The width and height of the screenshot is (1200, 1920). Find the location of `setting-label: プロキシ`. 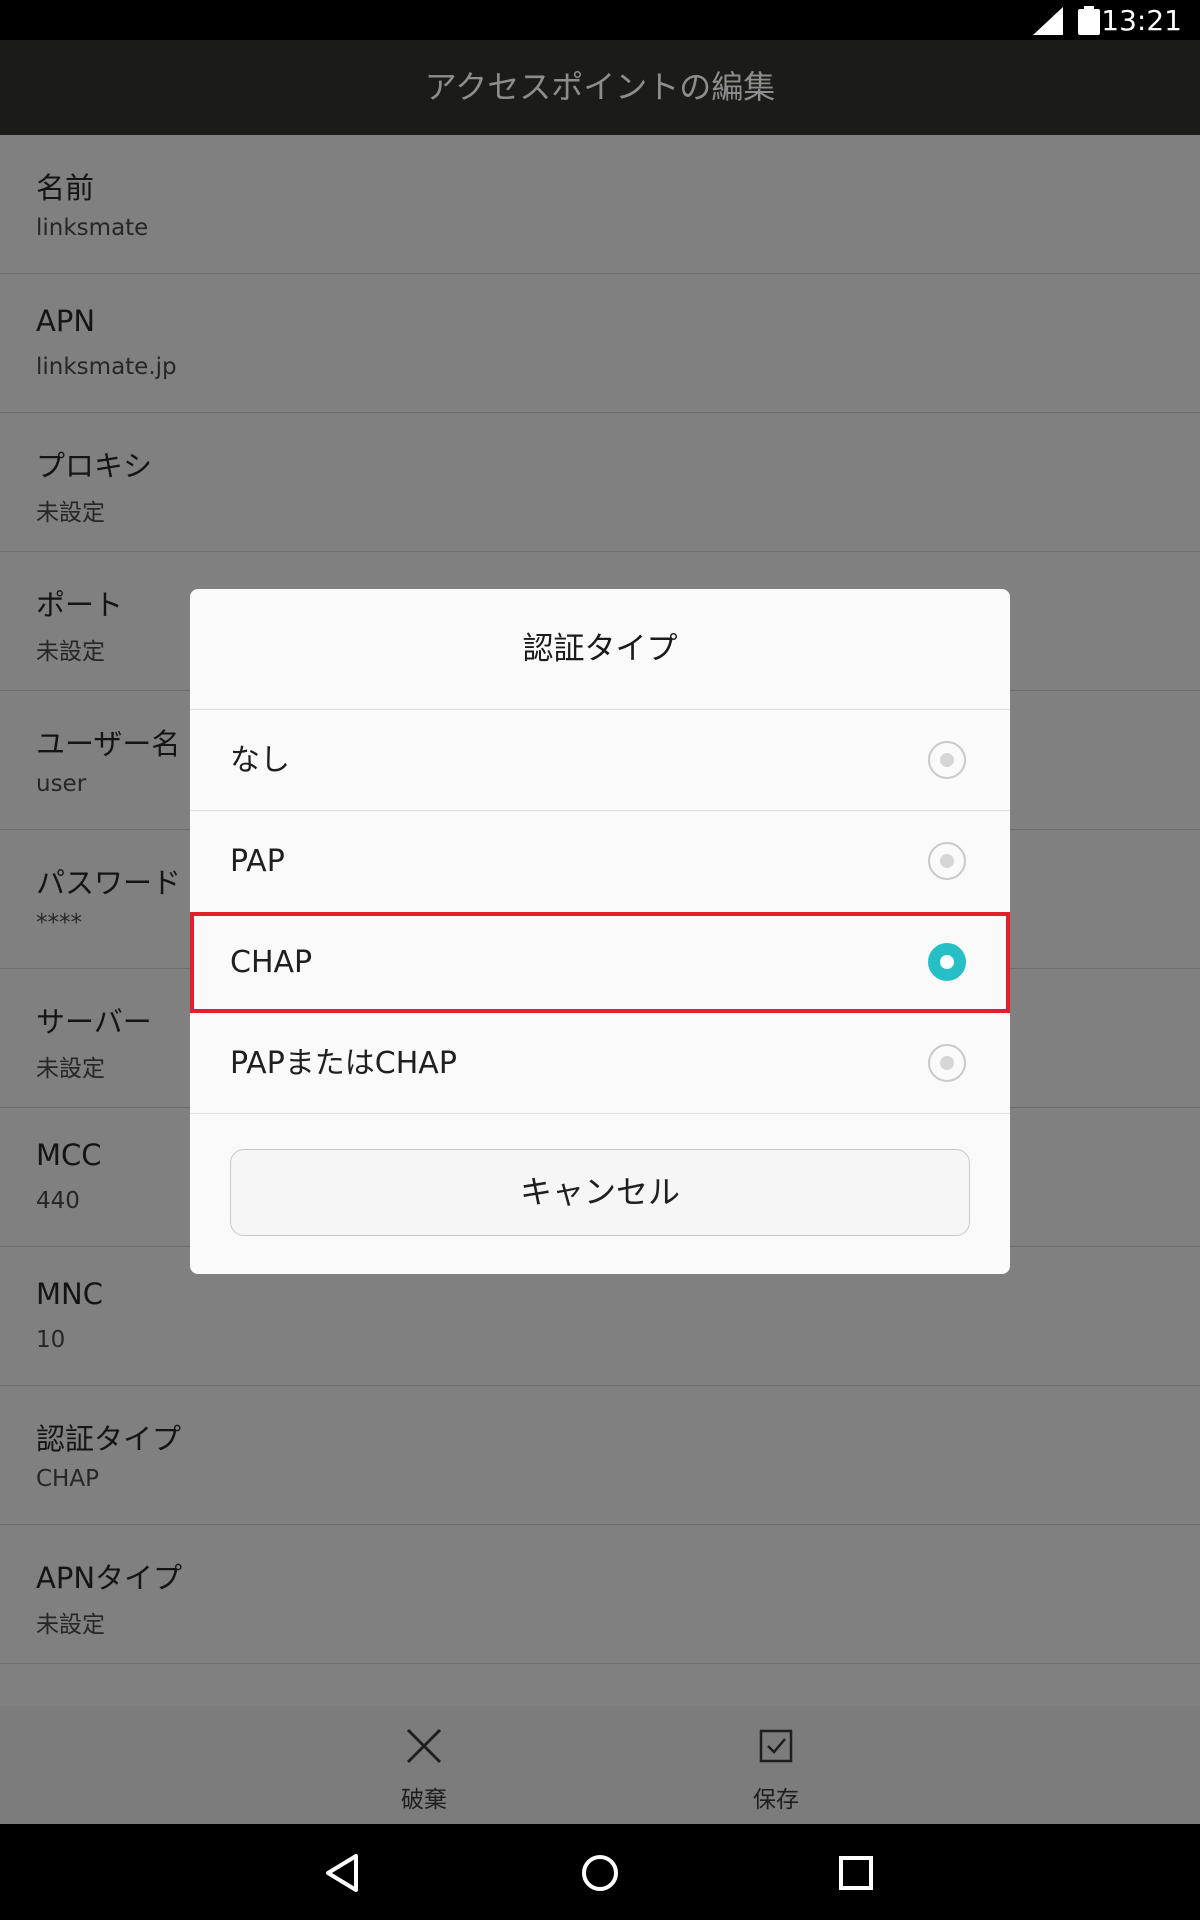

setting-label: プロキシ is located at coordinates (94, 466).